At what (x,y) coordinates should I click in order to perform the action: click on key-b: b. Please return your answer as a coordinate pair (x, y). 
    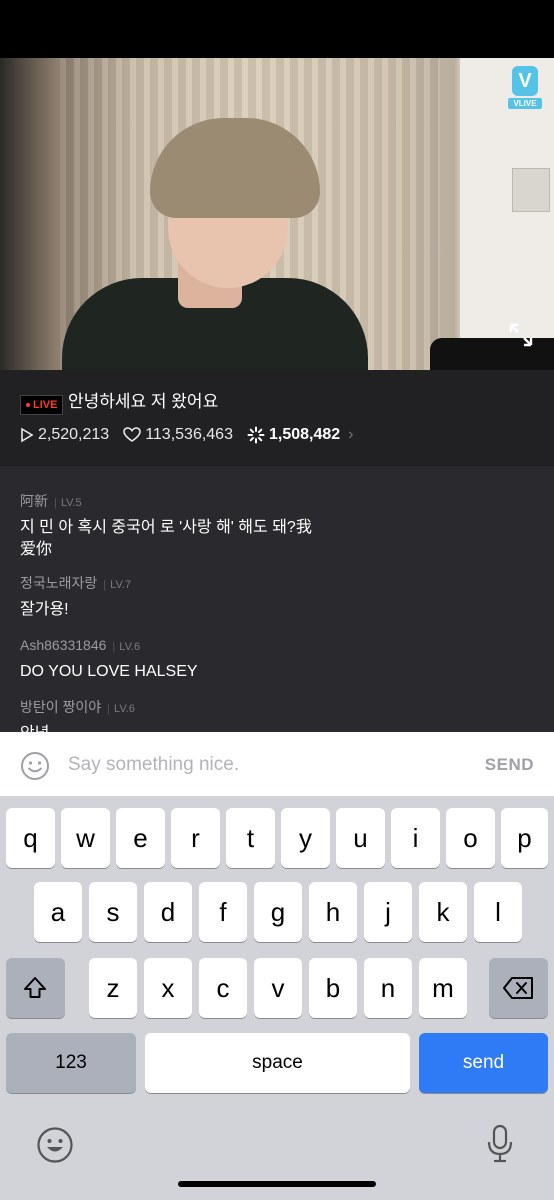
    Looking at the image, I should click on (333, 988).